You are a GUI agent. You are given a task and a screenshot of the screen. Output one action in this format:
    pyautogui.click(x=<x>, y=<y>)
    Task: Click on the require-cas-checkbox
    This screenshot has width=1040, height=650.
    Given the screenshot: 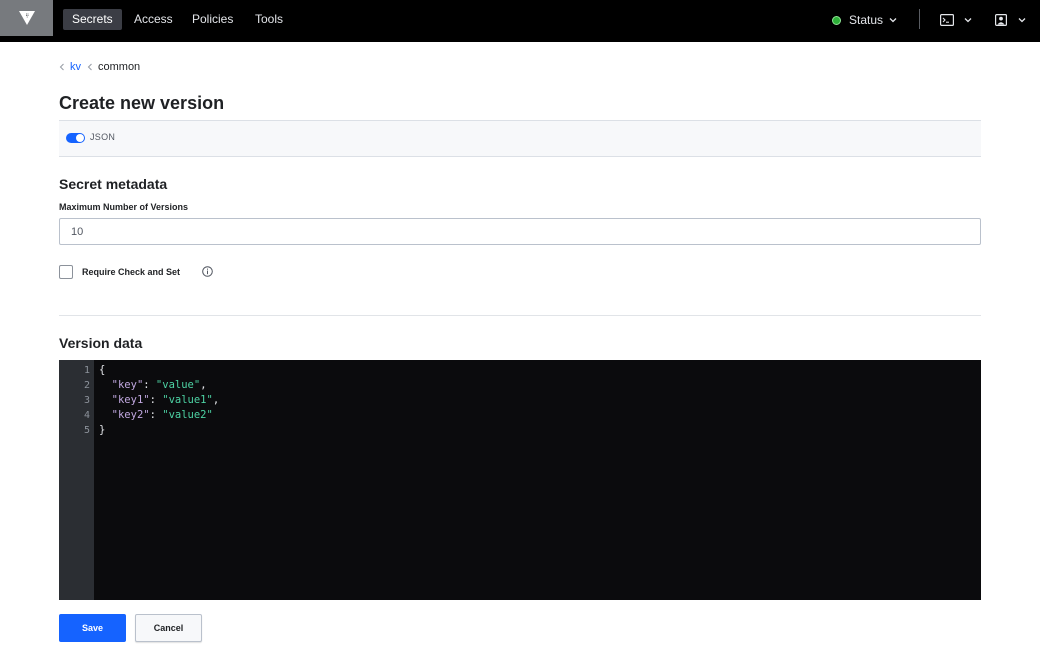 What is the action you would take?
    pyautogui.click(x=66, y=272)
    